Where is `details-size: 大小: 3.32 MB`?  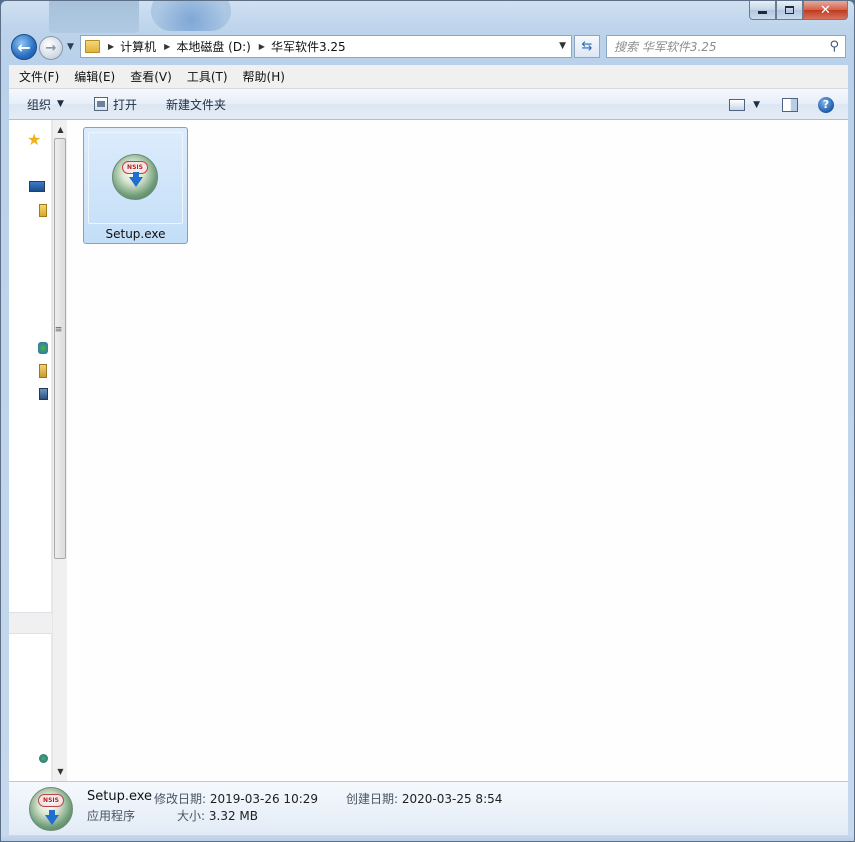
details-size: 大小: 3.32 MB is located at coordinates (217, 815).